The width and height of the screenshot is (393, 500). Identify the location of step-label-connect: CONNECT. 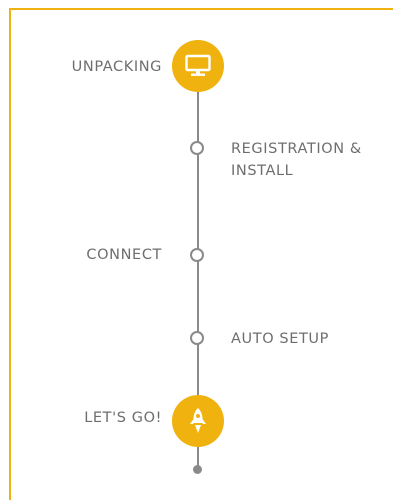
(124, 255).